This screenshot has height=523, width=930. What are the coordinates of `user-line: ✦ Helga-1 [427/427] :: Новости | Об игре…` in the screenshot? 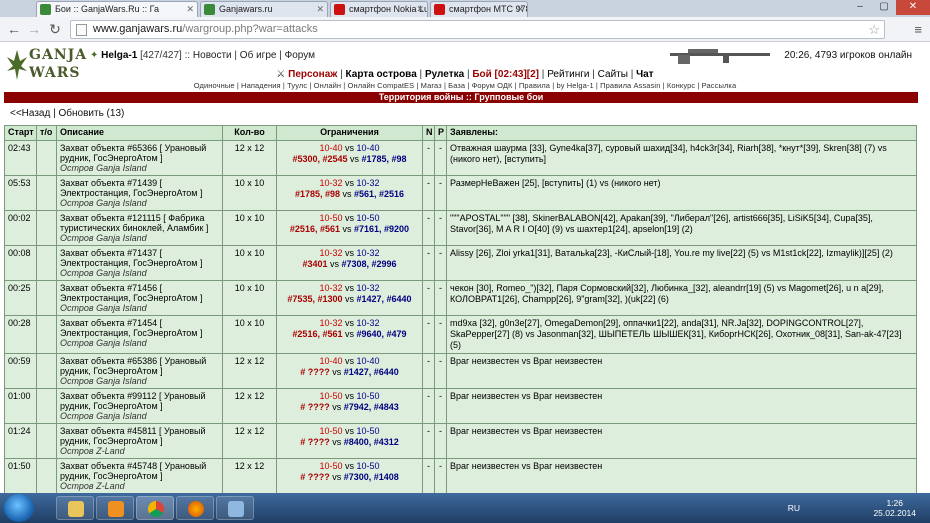 It's located at (202, 55).